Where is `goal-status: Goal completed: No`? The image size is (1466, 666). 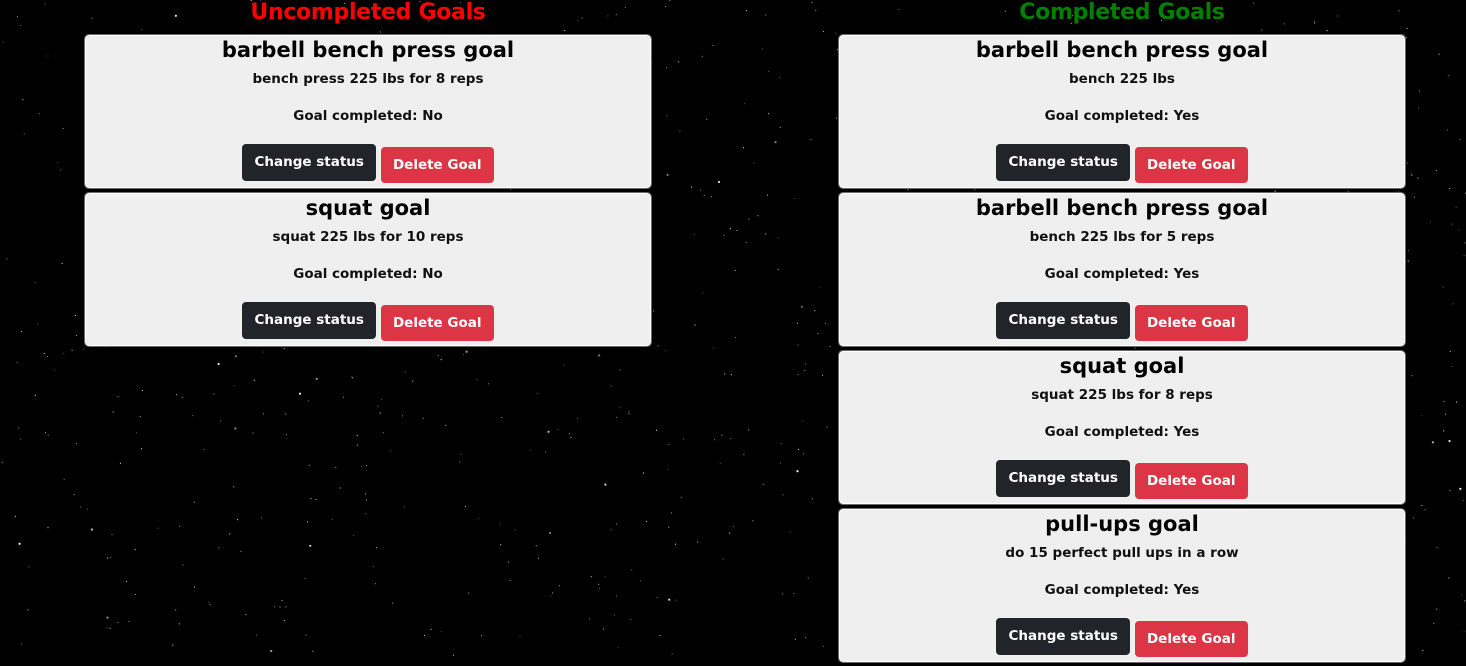 goal-status: Goal completed: No is located at coordinates (368, 116).